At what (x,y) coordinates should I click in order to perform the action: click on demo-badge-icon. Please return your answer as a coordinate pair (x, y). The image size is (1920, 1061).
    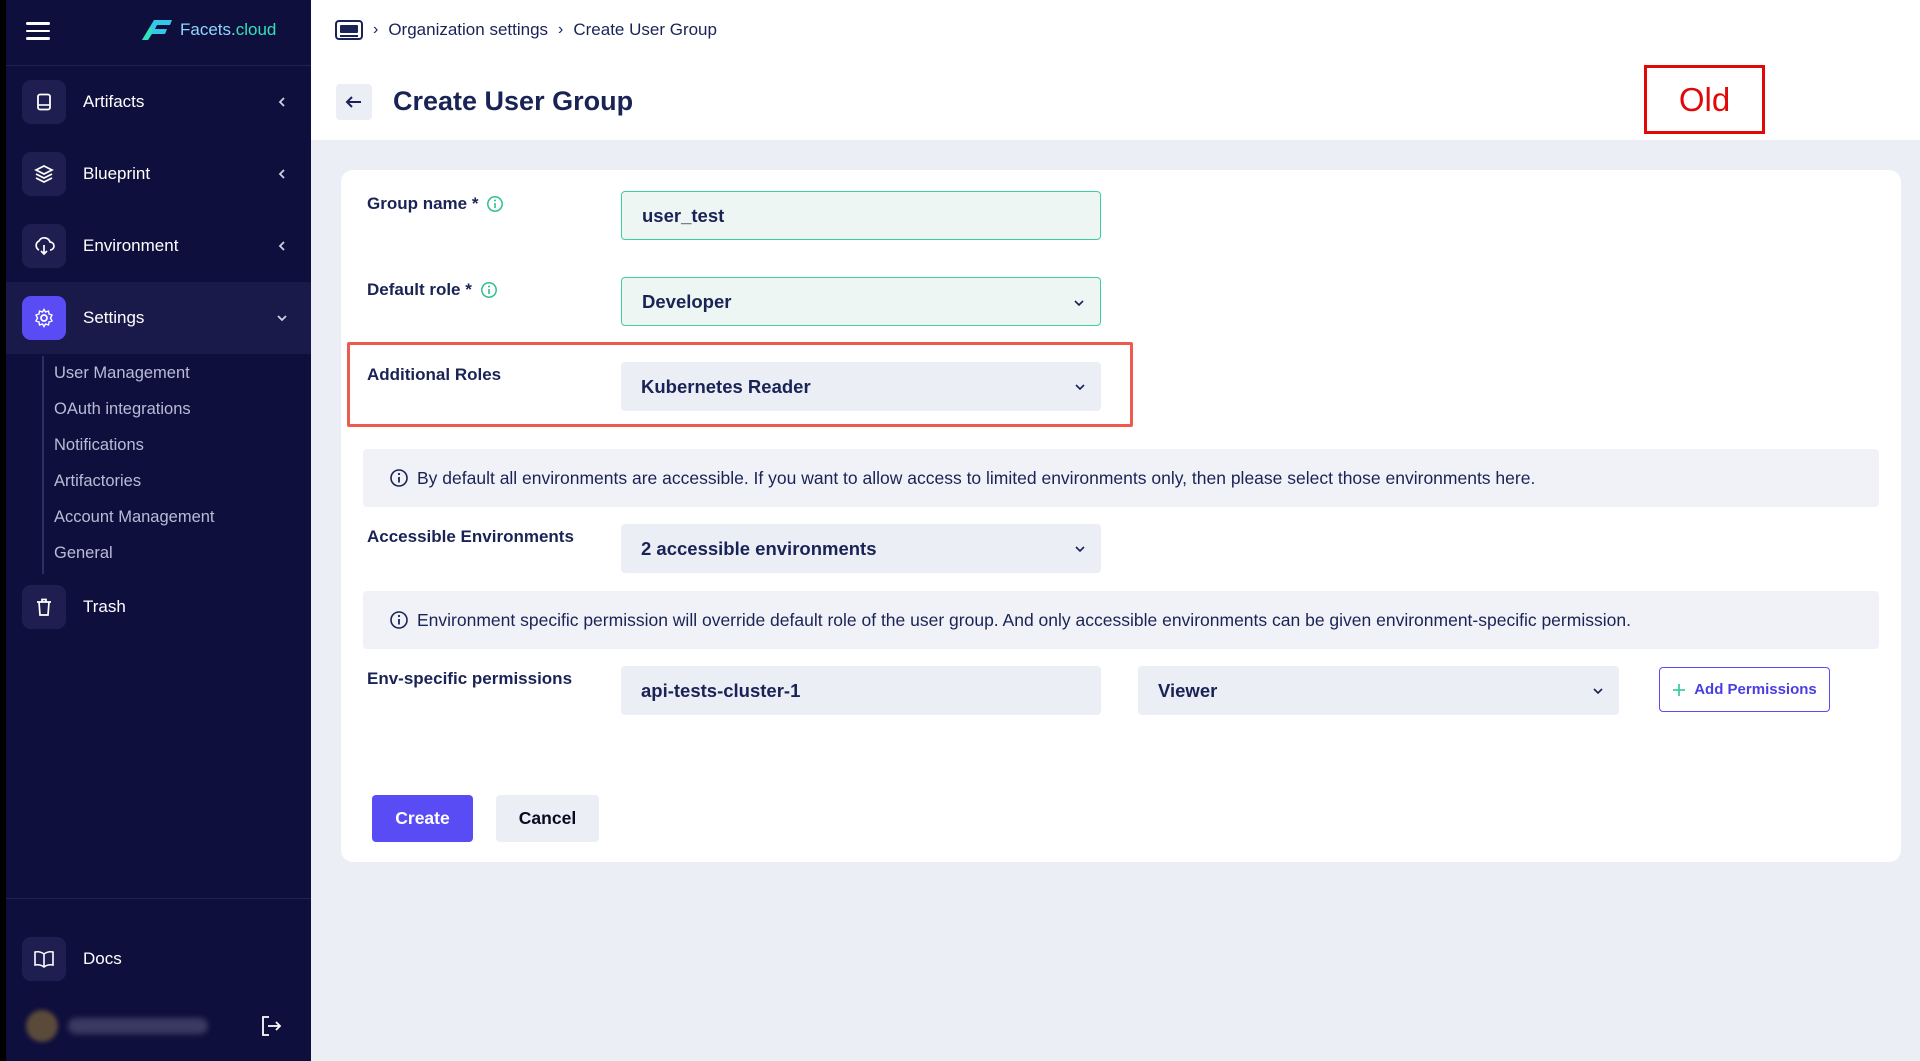
    Looking at the image, I should click on (349, 30).